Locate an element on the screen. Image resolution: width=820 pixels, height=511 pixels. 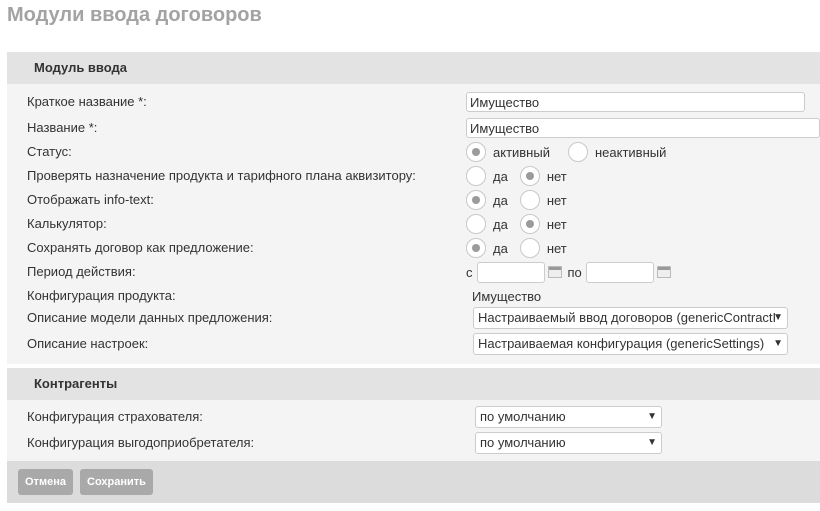
check-assign-radio-group: да нет is located at coordinates (522, 176).